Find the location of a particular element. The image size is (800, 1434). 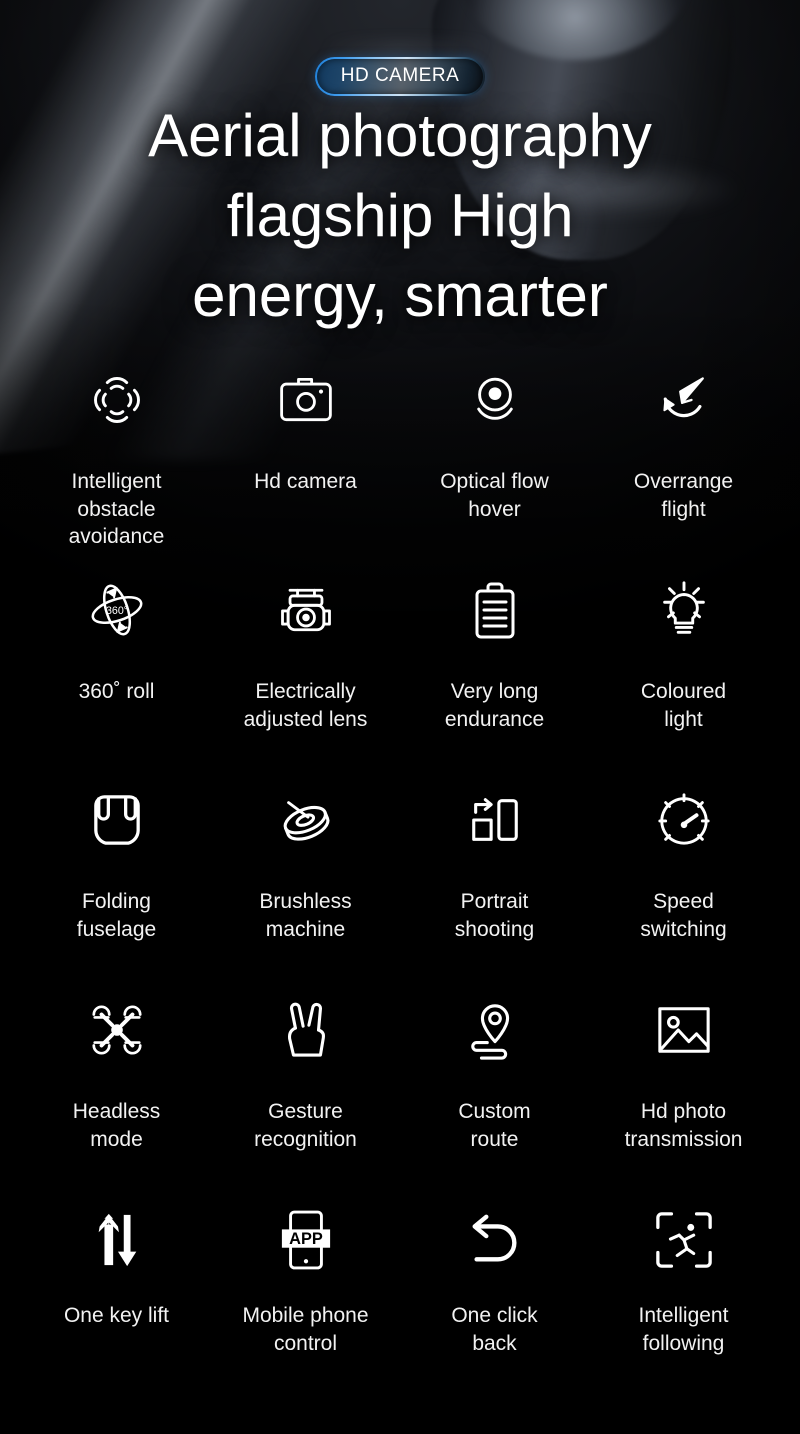

feature-label: One click back is located at coordinates (494, 1329).